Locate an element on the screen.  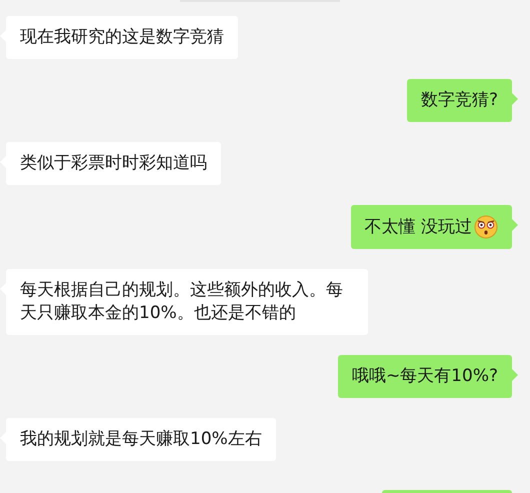
message-text: 哦哦~每天有10%? is located at coordinates (425, 376).